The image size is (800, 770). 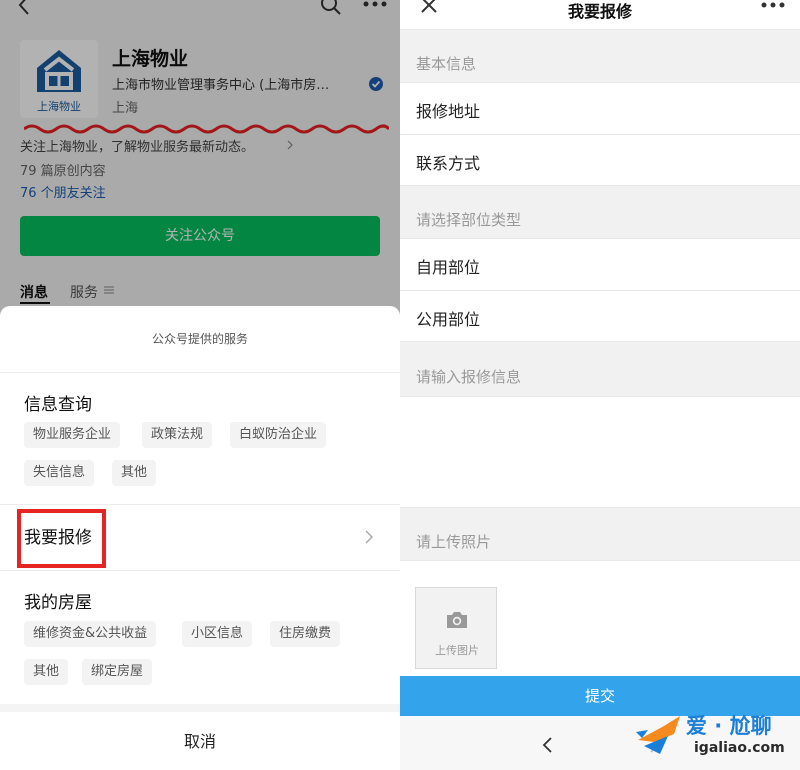 I want to click on section-title-my-house: 我的房屋, so click(x=58, y=603).